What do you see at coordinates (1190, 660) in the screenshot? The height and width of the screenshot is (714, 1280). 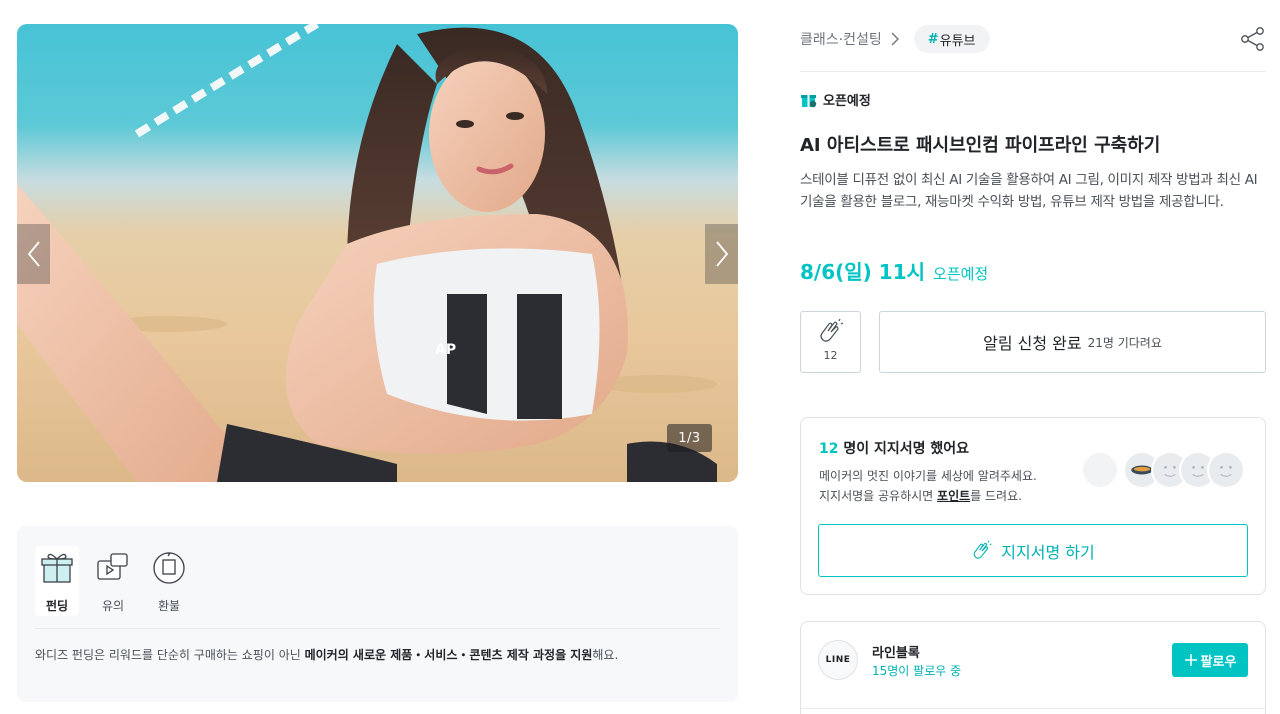 I see `plus-icon` at bounding box center [1190, 660].